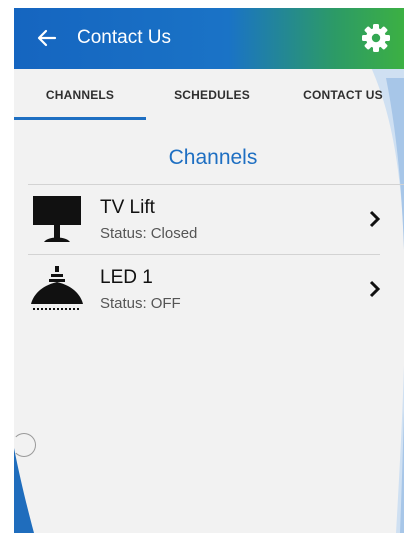  Describe the element at coordinates (205, 289) in the screenshot. I see `channel-row-led-1: LED 1 Status: OFF` at that location.